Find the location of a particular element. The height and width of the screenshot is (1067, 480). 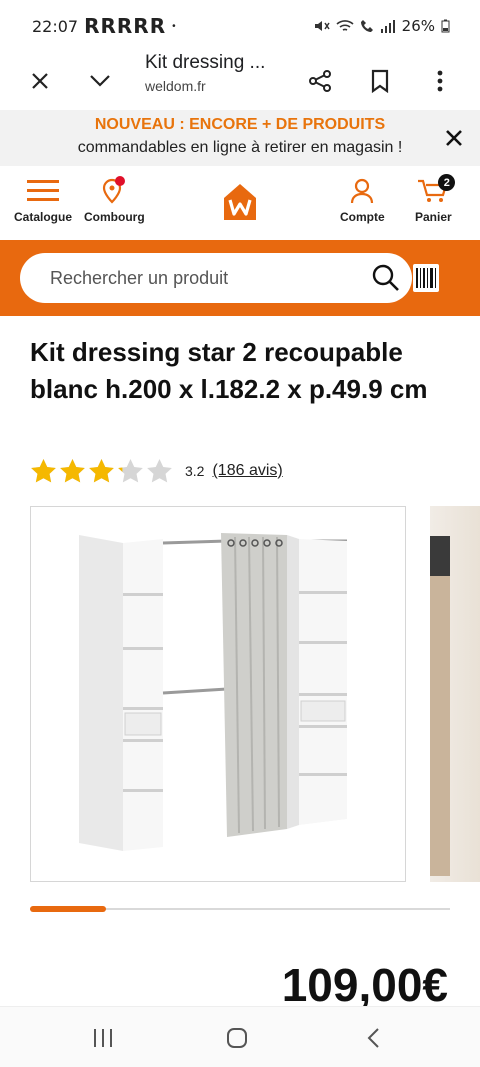

search-input: Rechercher un produit is located at coordinates (216, 278).